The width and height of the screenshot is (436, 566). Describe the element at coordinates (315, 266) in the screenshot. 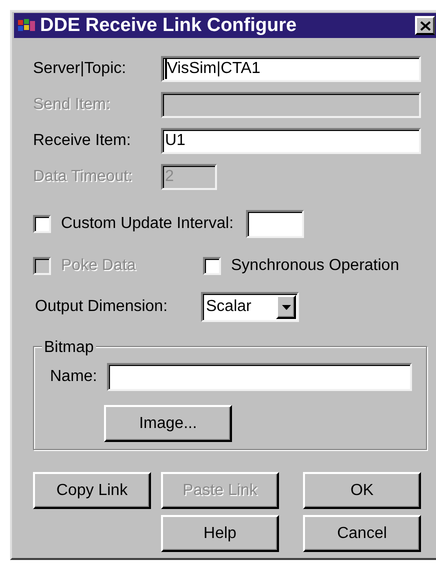

I see `checkbox-label: Synchronous Operation` at that location.